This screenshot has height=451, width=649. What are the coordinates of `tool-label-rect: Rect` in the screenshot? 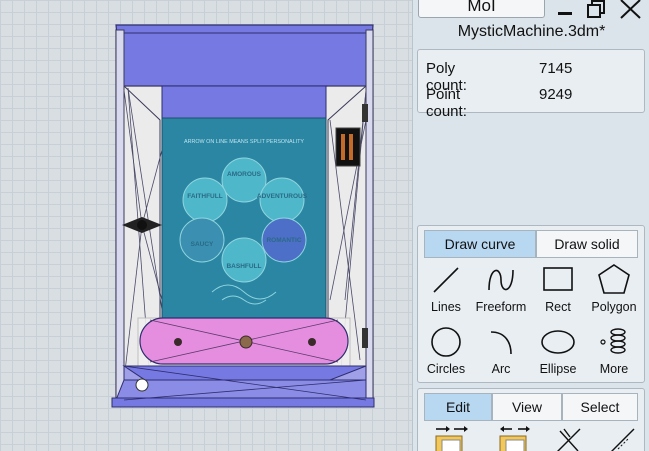 It's located at (558, 307).